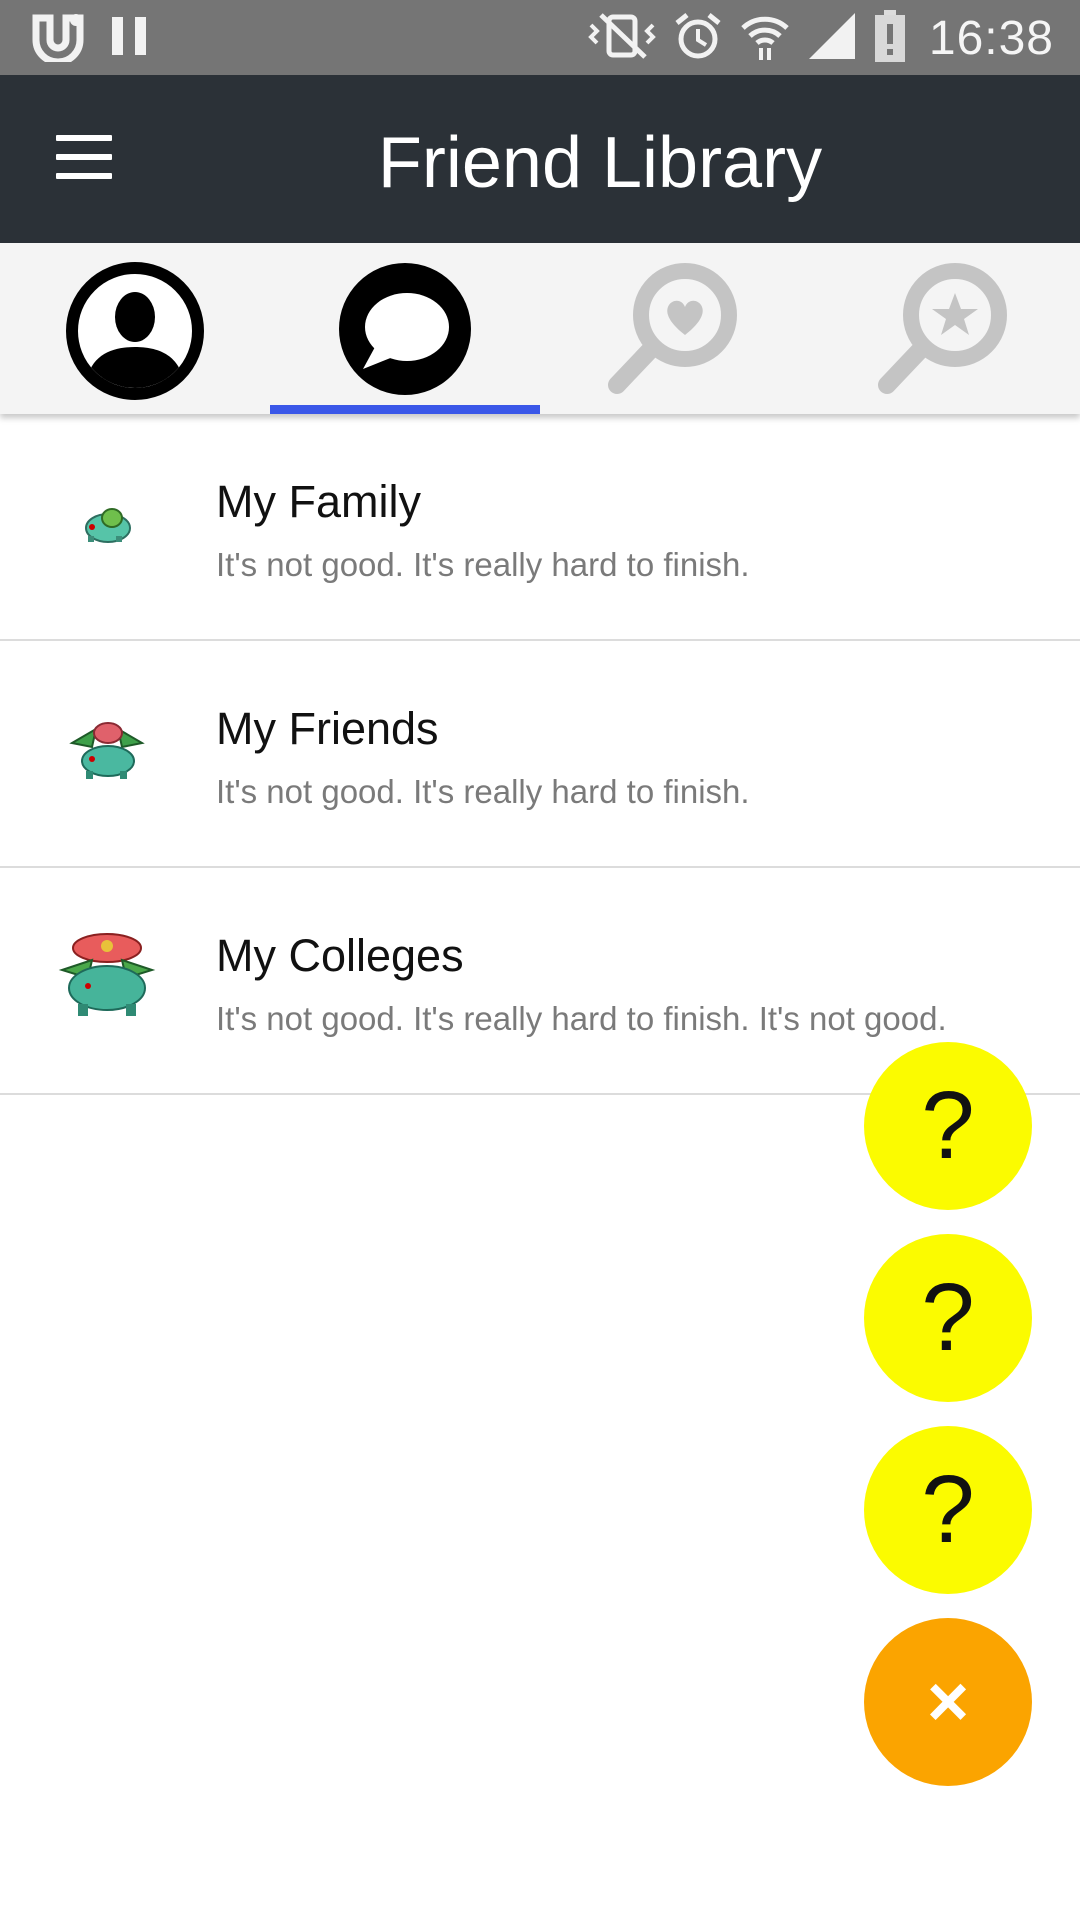  I want to click on app-bar: Friend Library, so click(540, 159).